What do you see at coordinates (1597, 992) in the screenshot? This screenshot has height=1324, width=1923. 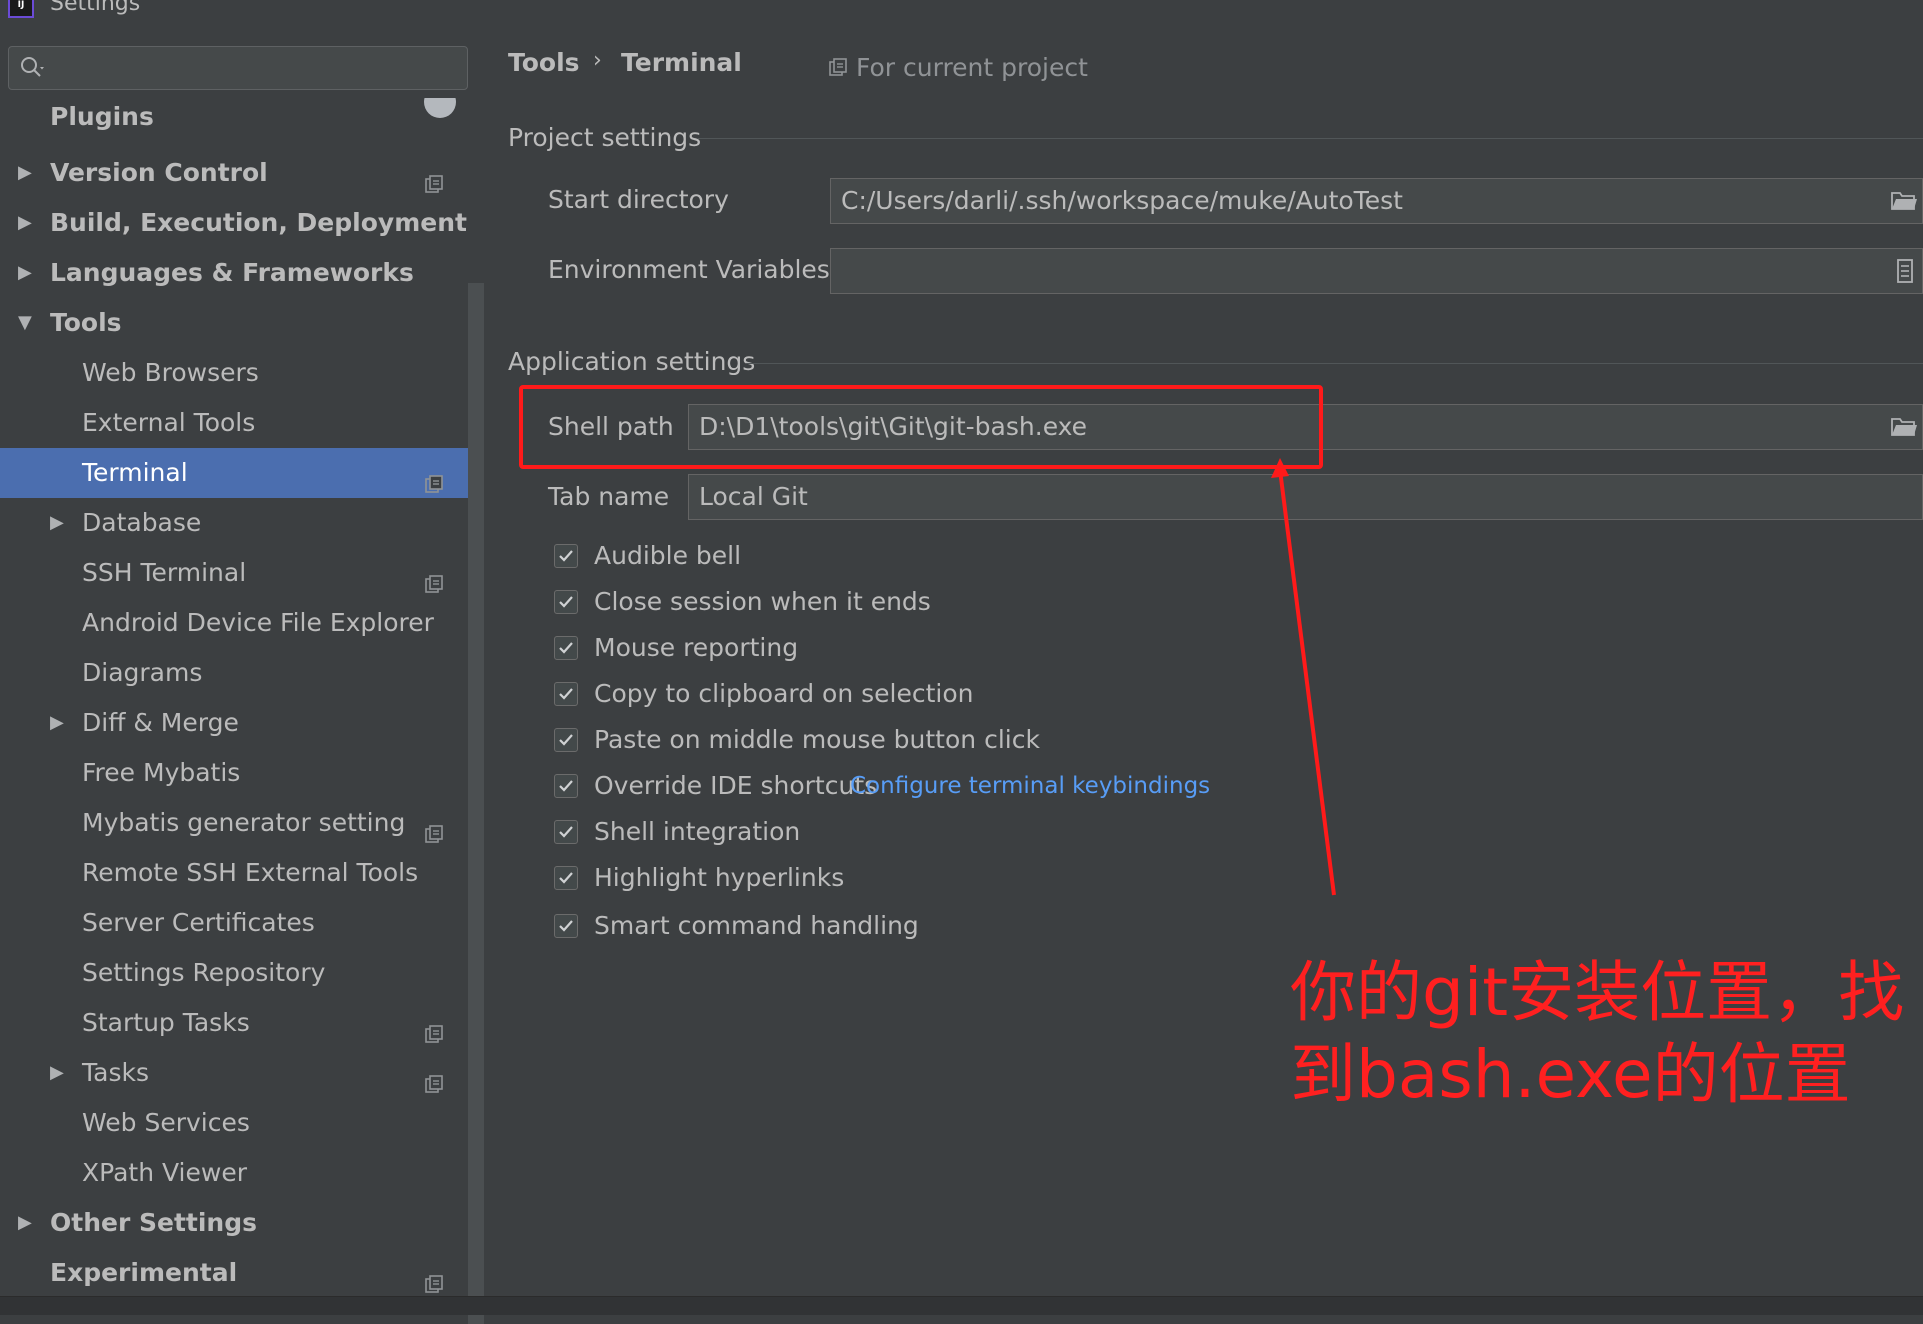 I see `annotation-line-1: 你的git安装位置，找` at bounding box center [1597, 992].